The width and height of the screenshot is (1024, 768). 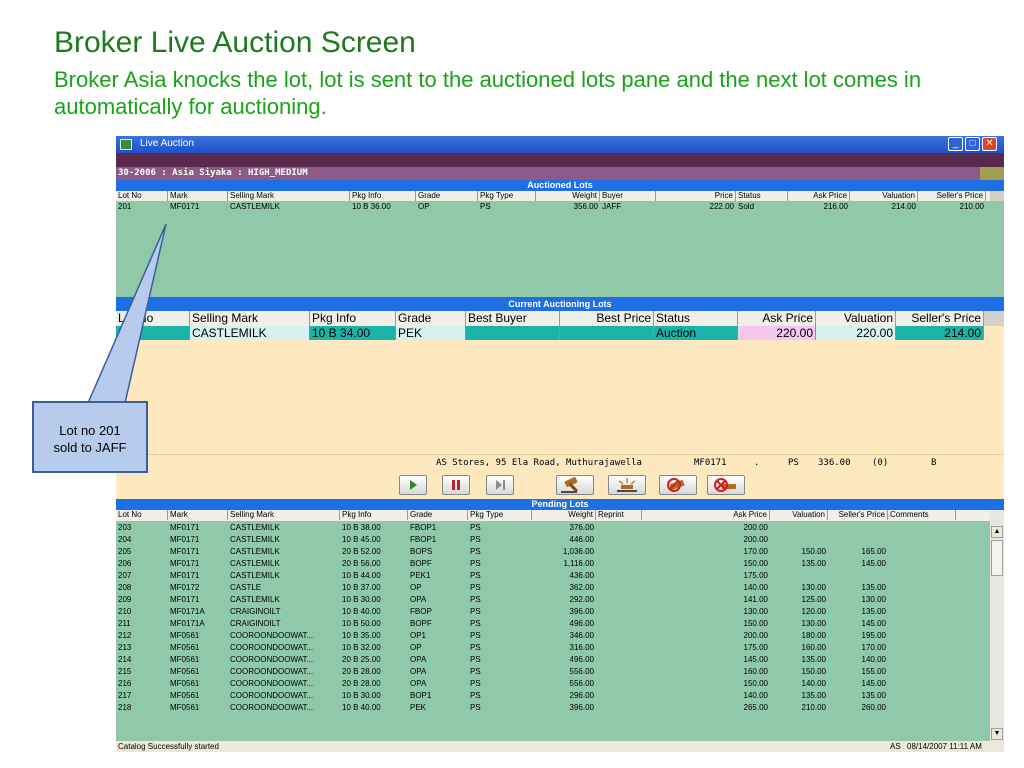 What do you see at coordinates (90, 430) in the screenshot?
I see `callout-line-1: Lot no 201` at bounding box center [90, 430].